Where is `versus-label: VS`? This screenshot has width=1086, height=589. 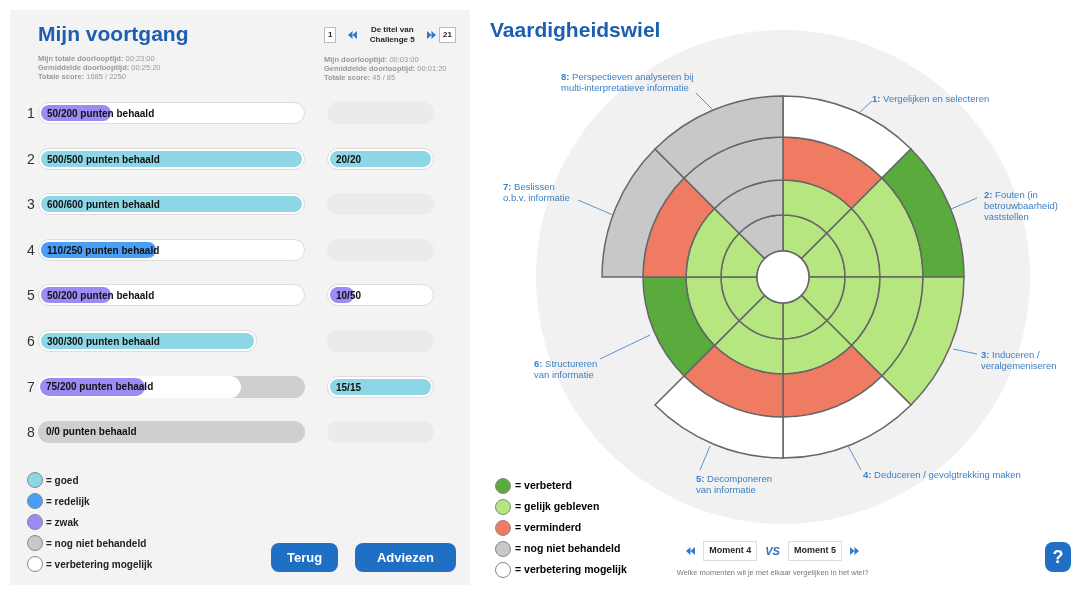
versus-label: VS is located at coordinates (772, 551).